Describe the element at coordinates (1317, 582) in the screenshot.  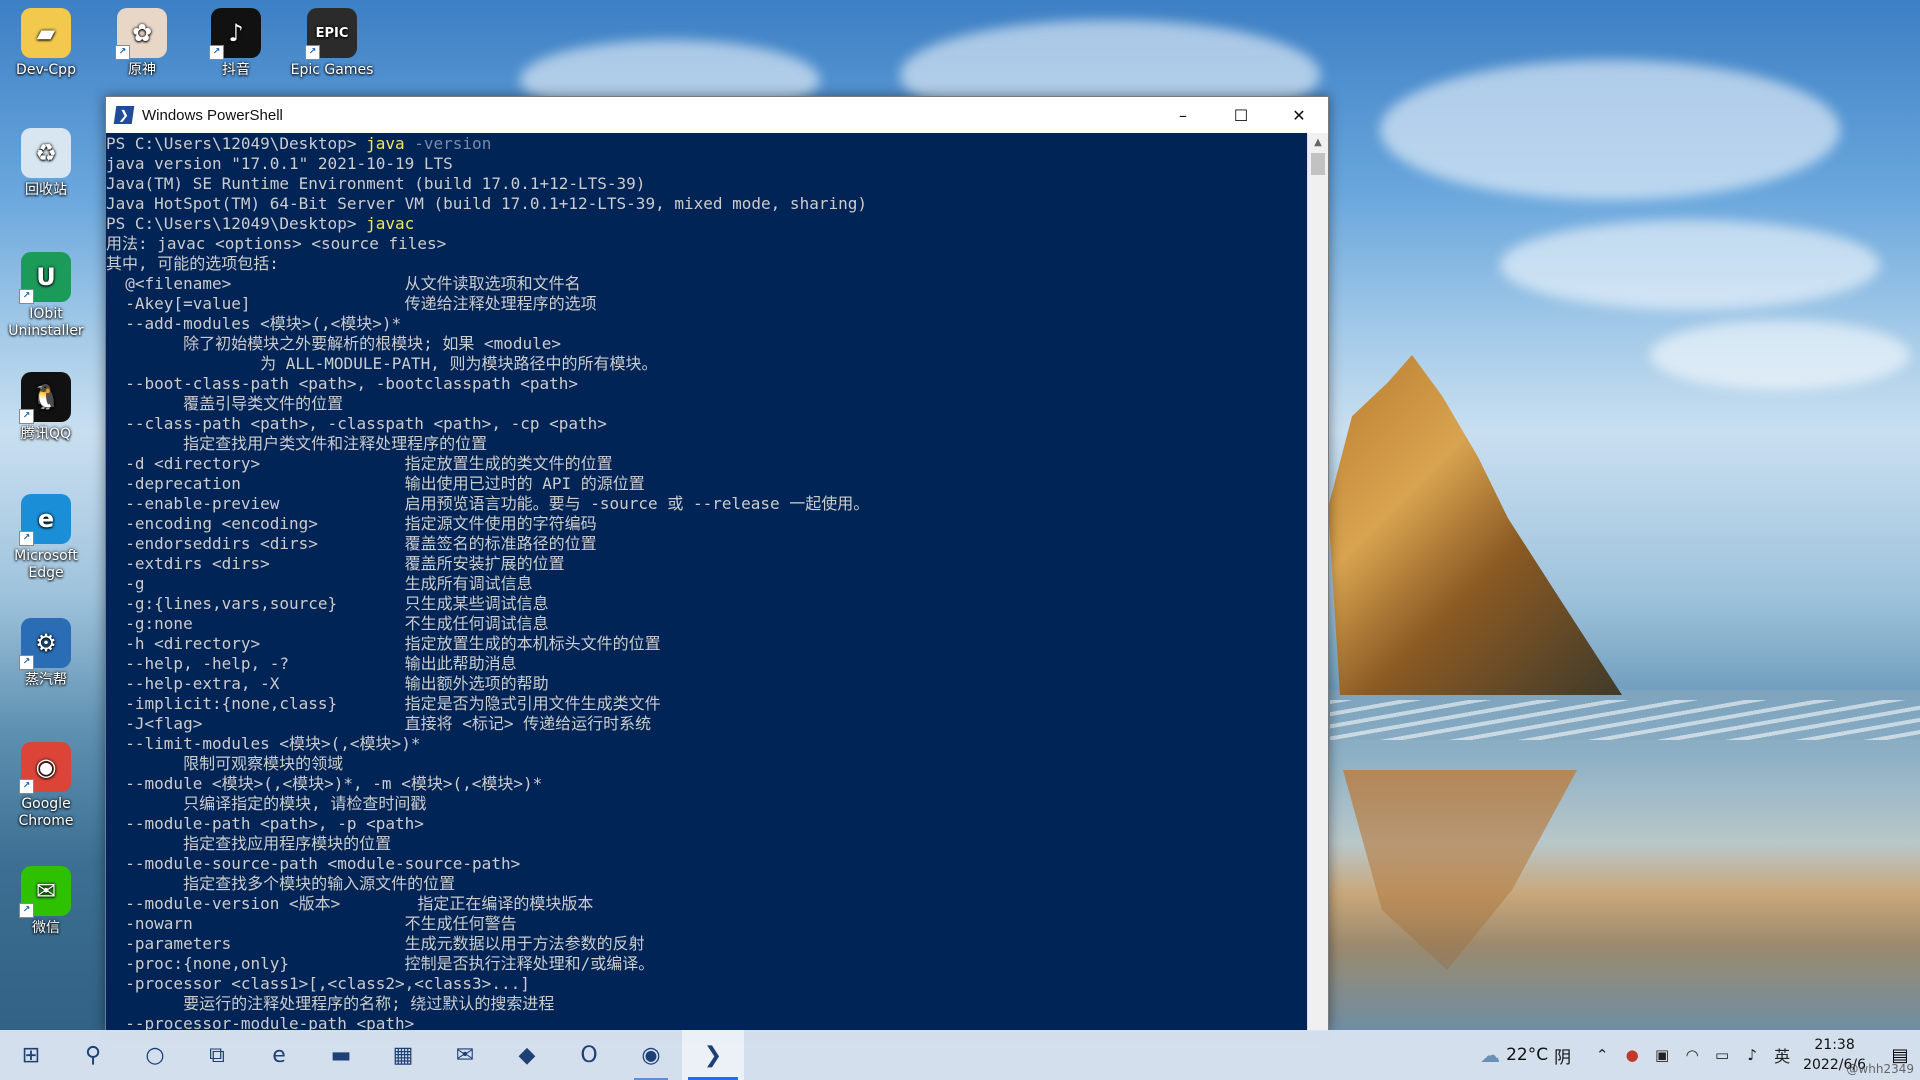
I see `console-scrollbar: ▲` at that location.